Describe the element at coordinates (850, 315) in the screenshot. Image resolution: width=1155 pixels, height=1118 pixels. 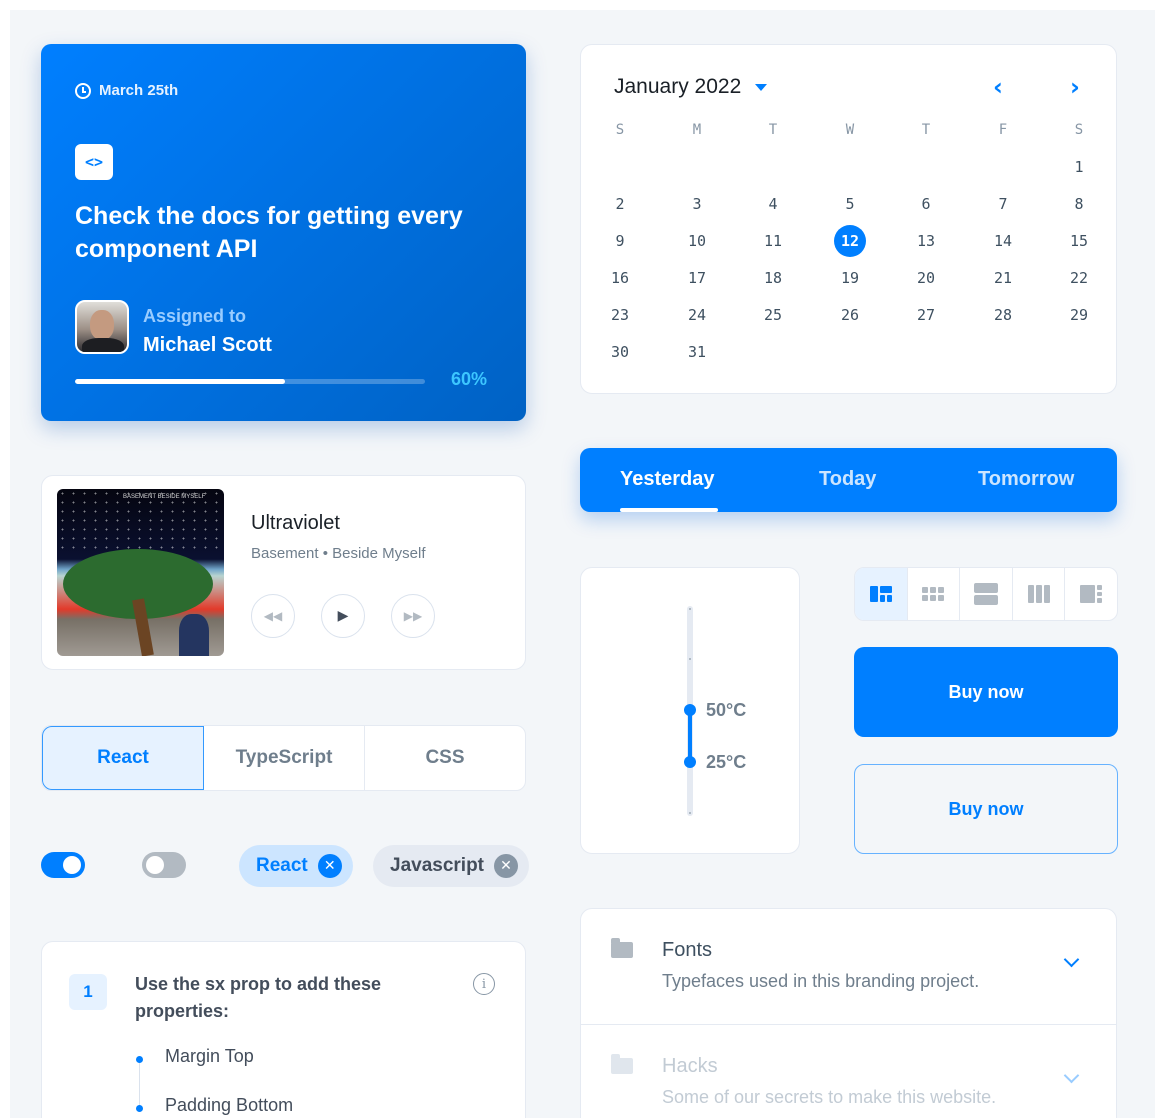
I see `calendar-day: 26` at that location.